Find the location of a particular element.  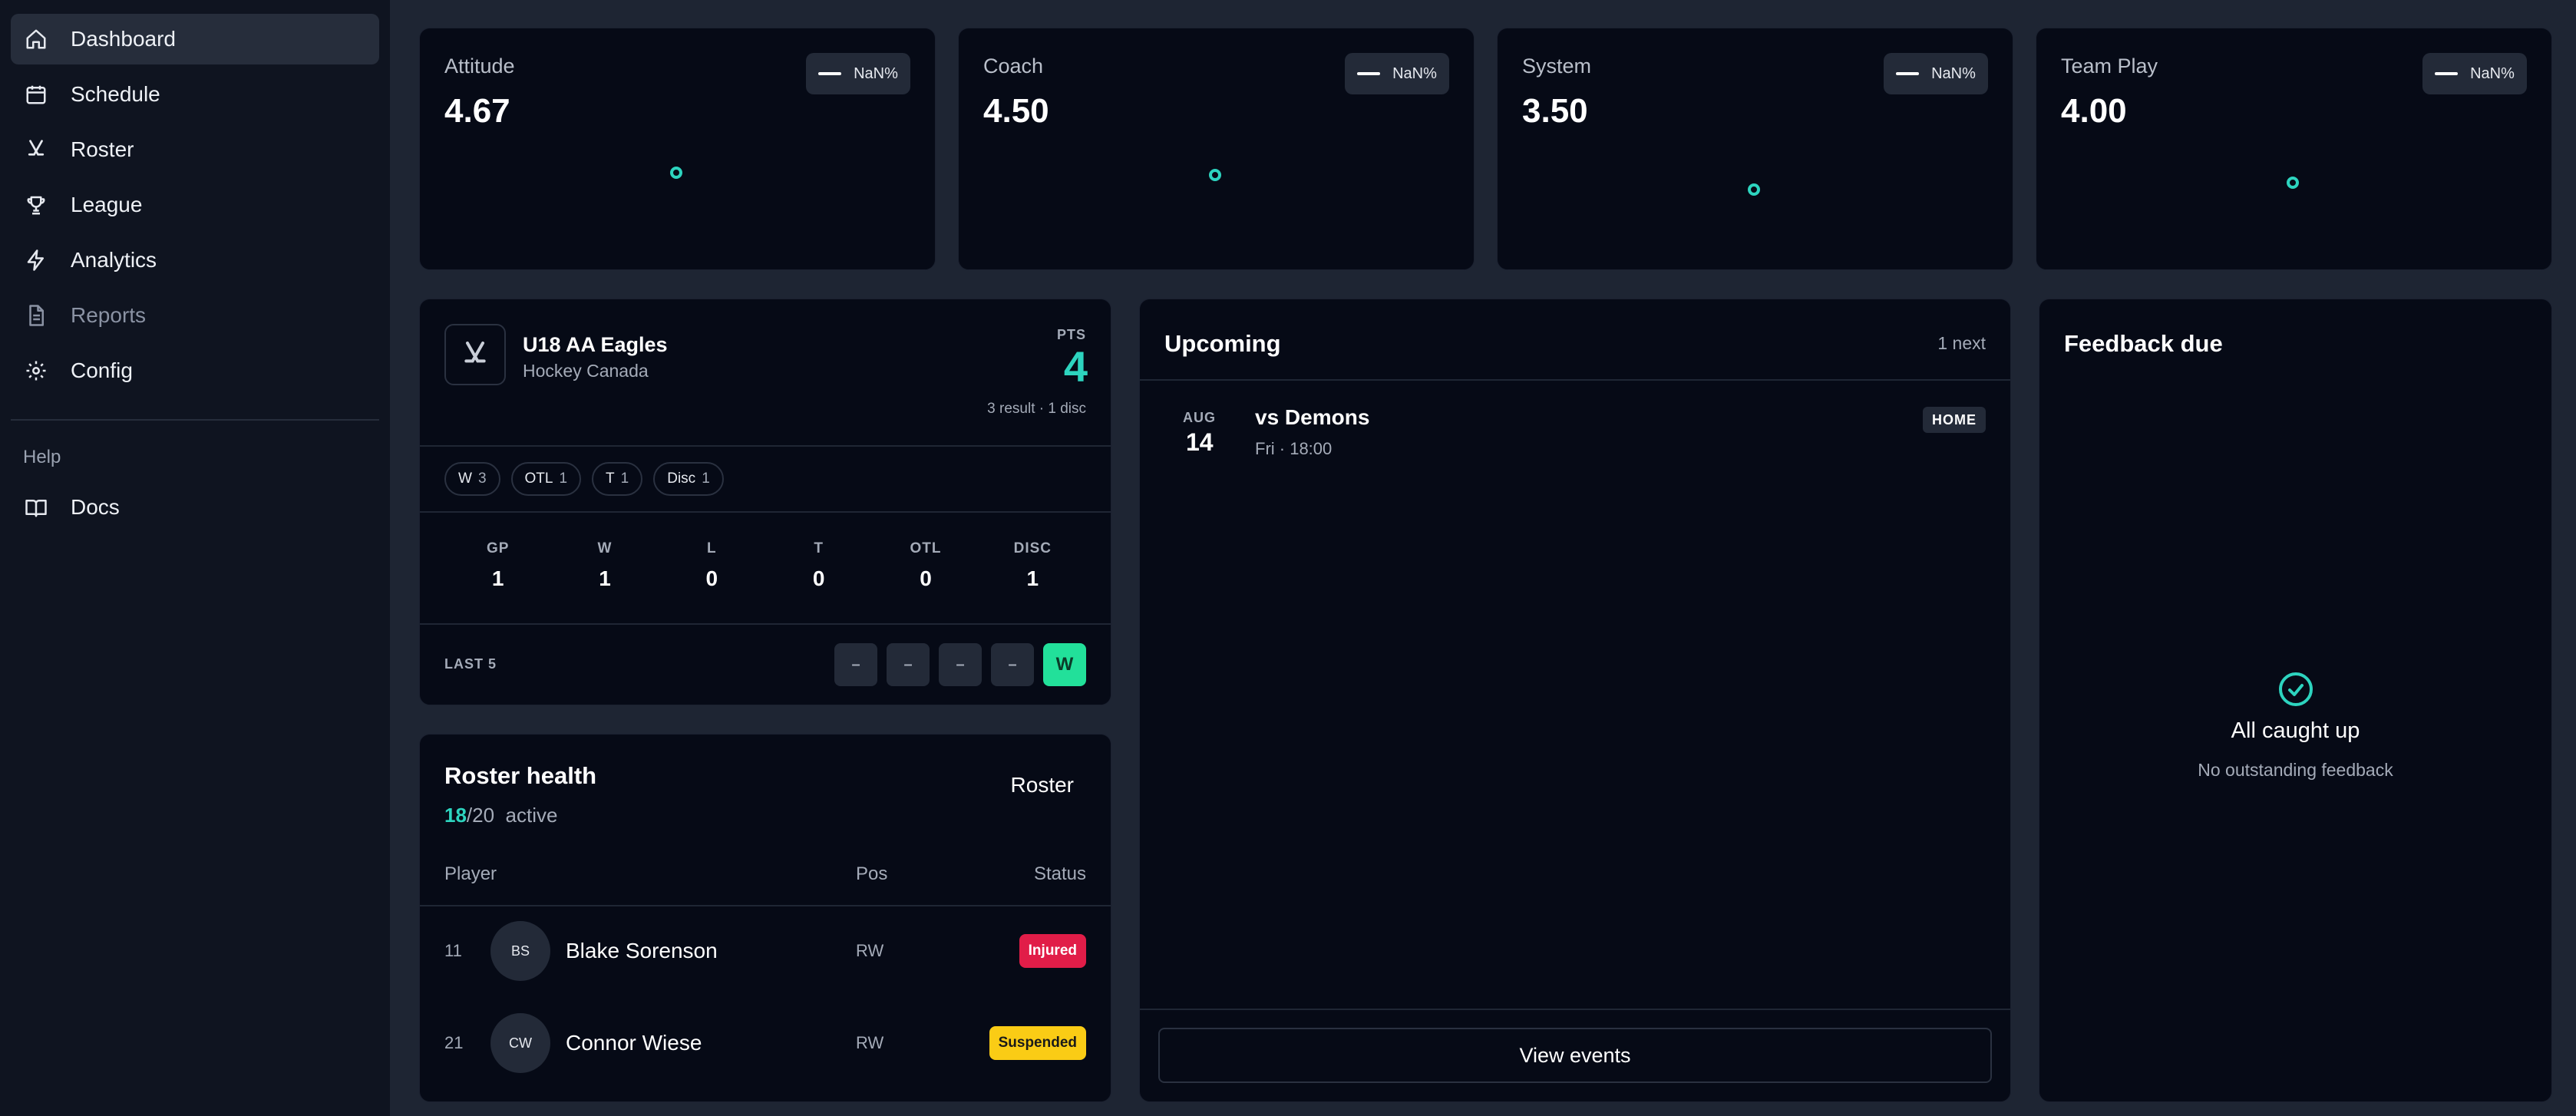

view-events-button: View events is located at coordinates (1575, 1055).